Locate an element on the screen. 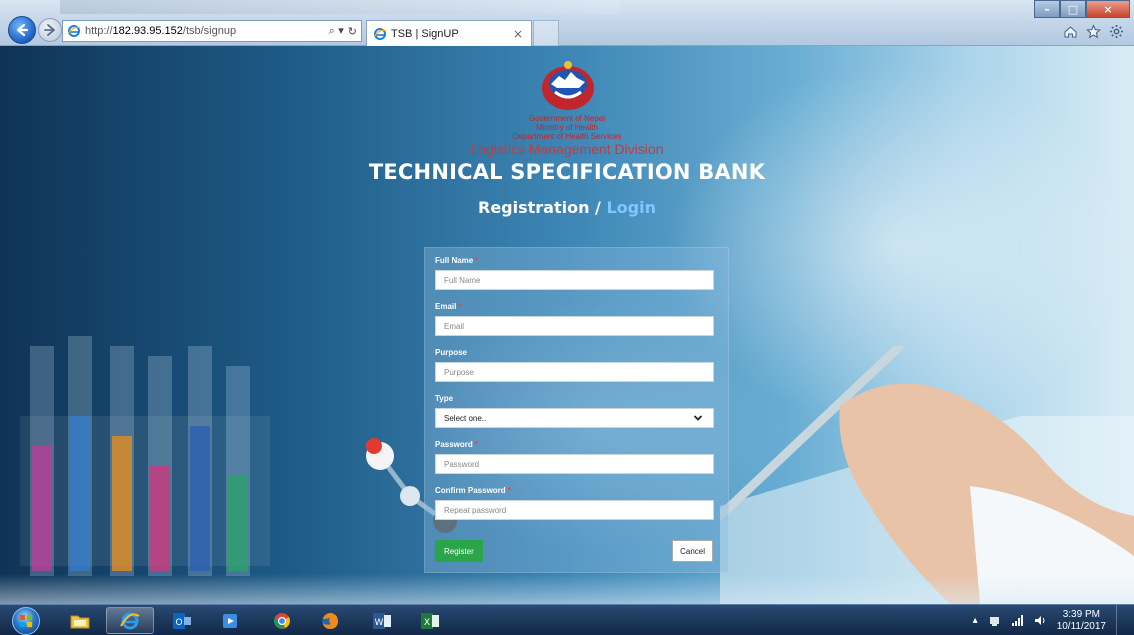  registration-login-switch: Registration / Login is located at coordinates (567, 207).